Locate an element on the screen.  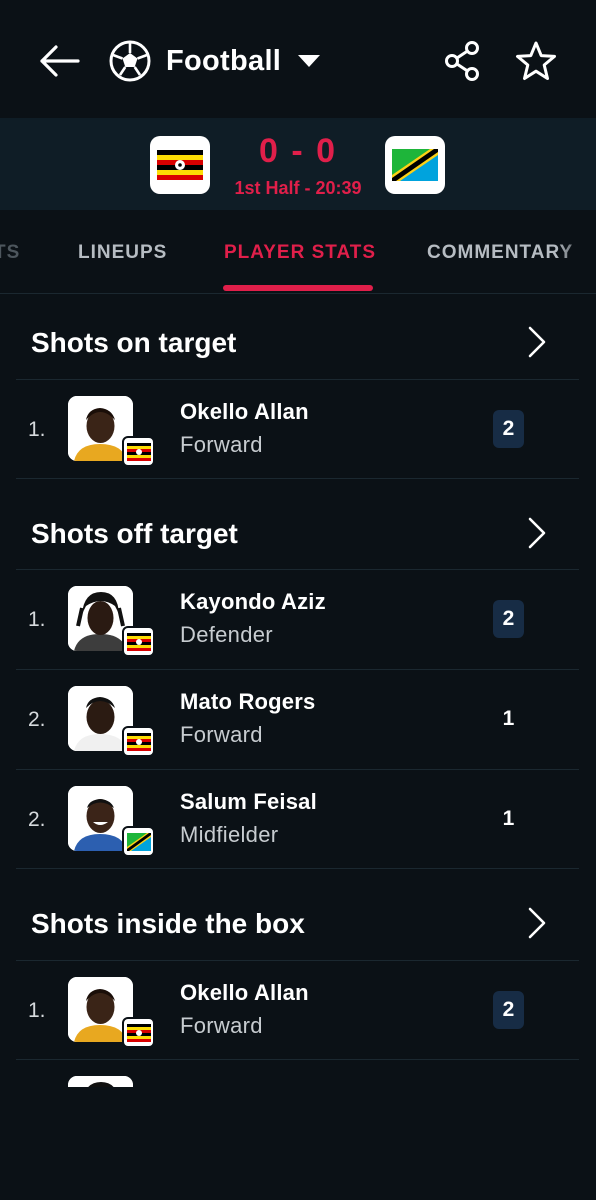
tab-commentary: COMMENTARY is located at coordinates (500, 253).